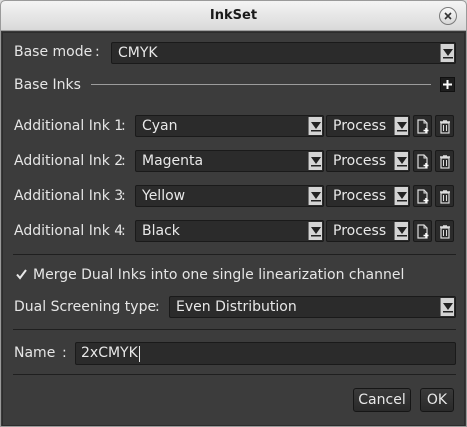 This screenshot has width=467, height=427. Describe the element at coordinates (69, 126) in the screenshot. I see `additional-ink-label: Additional Ink 1` at that location.